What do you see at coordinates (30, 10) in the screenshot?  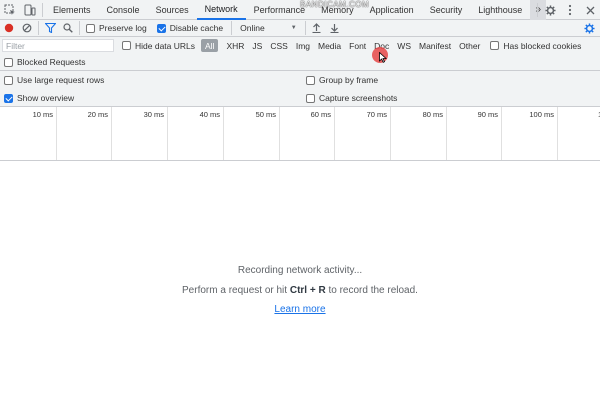 I see `device-toolbar-icon` at bounding box center [30, 10].